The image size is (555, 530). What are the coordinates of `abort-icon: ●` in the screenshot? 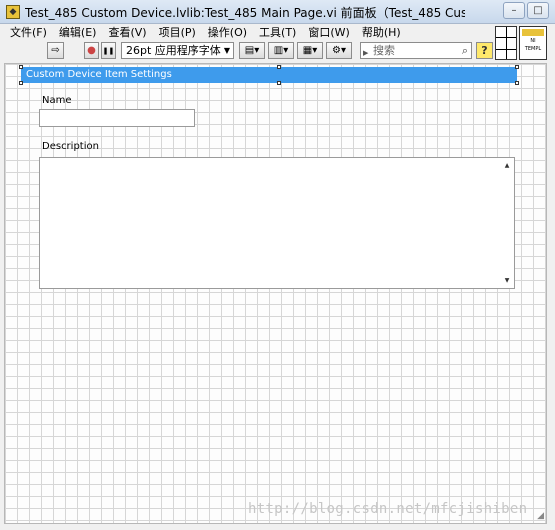 It's located at (91, 50).